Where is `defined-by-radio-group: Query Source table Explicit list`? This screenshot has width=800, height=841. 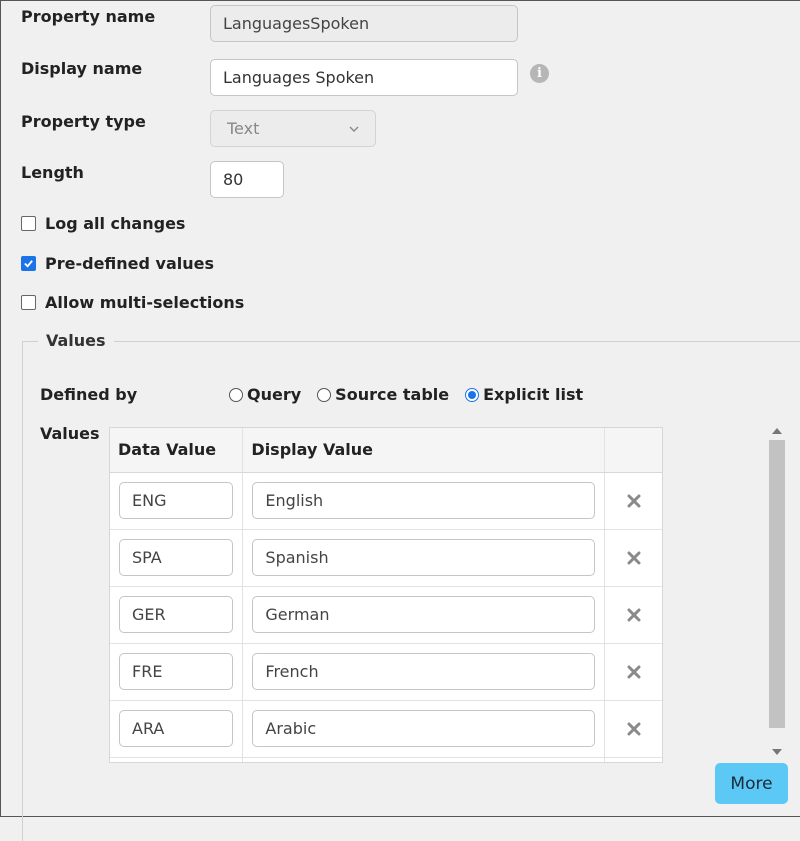 defined-by-radio-group: Query Source table Explicit list is located at coordinates (406, 394).